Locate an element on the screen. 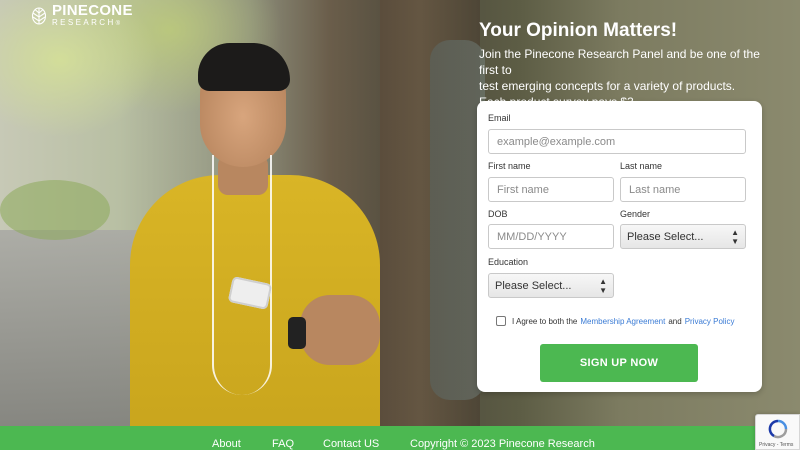 The image size is (800, 450). earphone-cable is located at coordinates (242, 275).